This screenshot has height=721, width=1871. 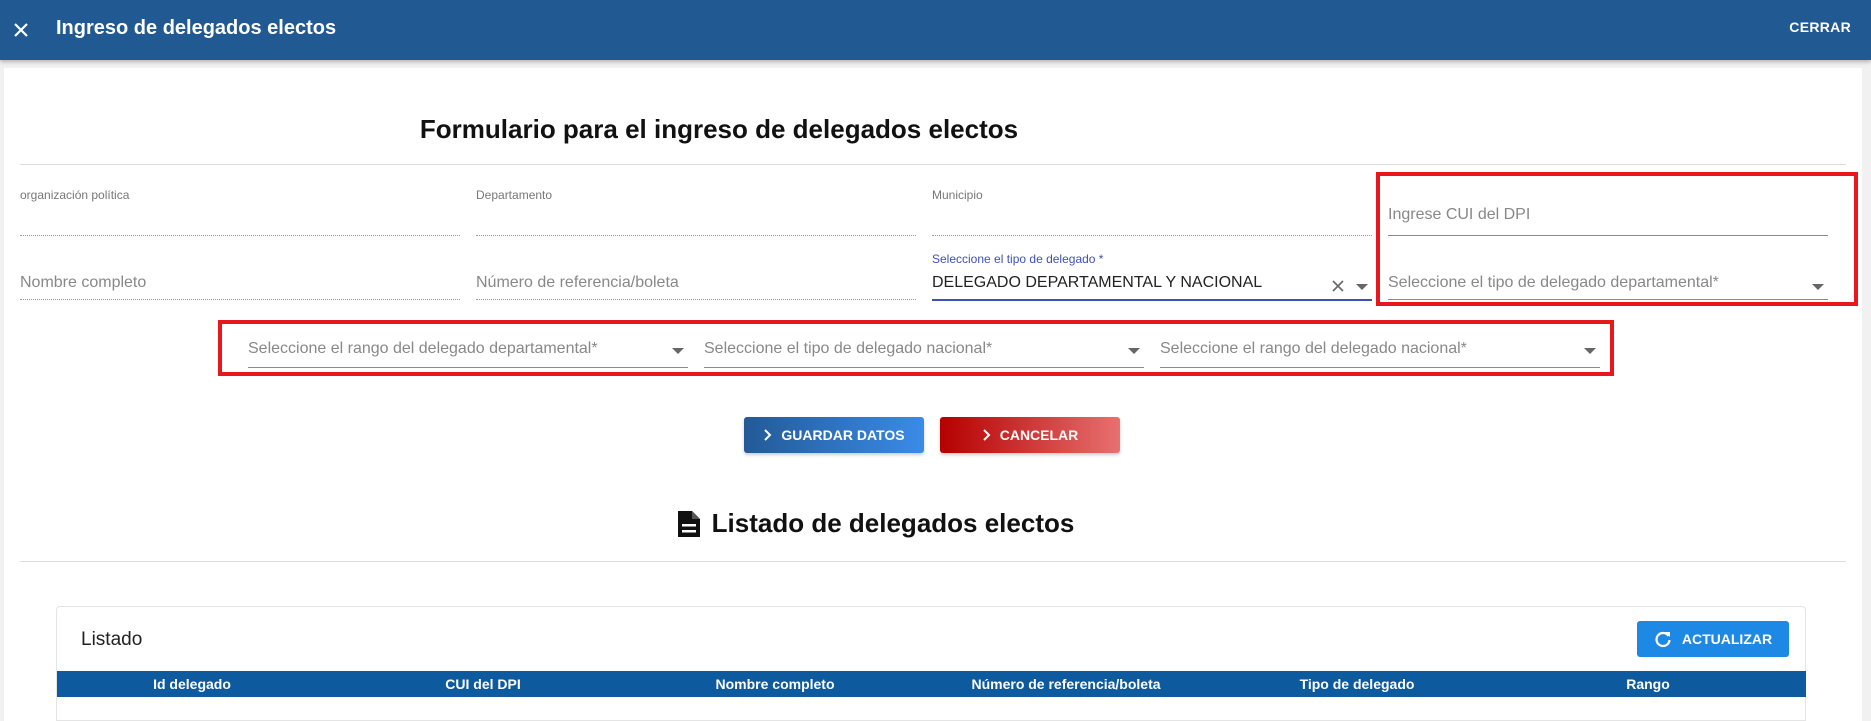 What do you see at coordinates (21, 30) in the screenshot?
I see `close-icon` at bounding box center [21, 30].